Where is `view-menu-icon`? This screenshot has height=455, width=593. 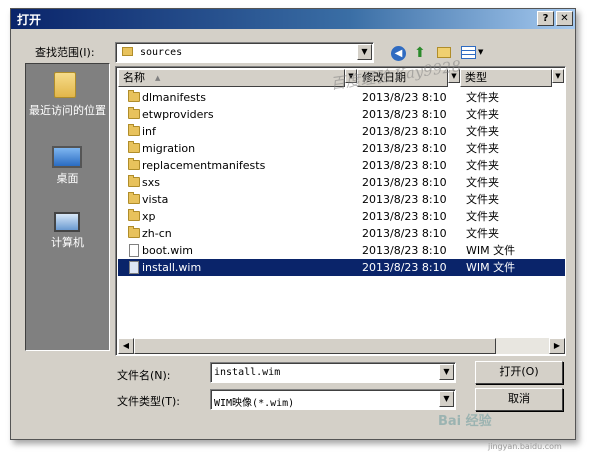
view-menu-icon is located at coordinates (468, 52).